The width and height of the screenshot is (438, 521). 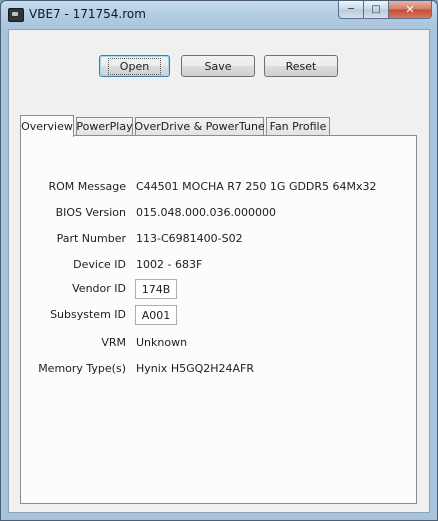 I want to click on save-button: Save, so click(x=218, y=66).